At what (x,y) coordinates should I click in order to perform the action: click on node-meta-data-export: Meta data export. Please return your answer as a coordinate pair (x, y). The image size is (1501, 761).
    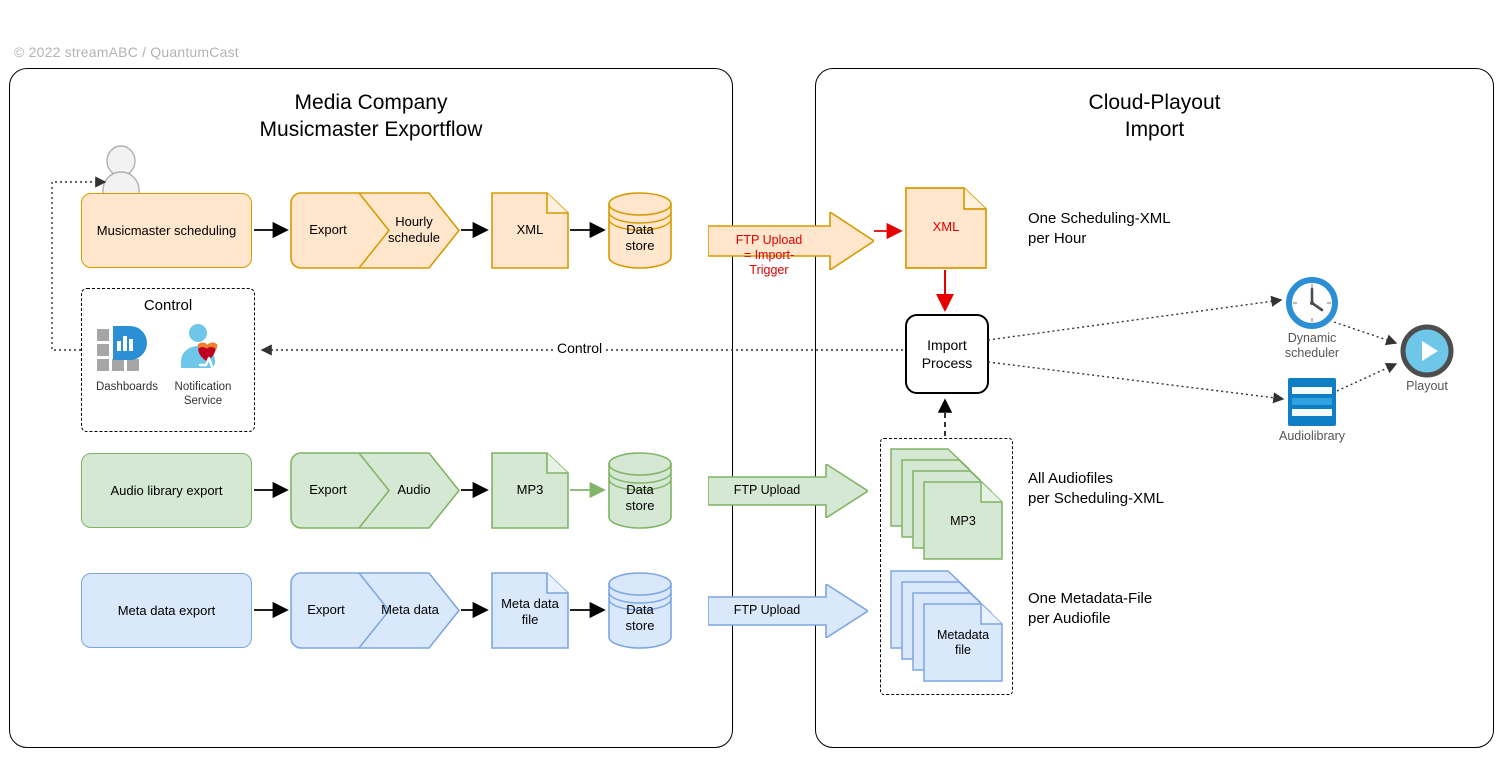
    Looking at the image, I should click on (166, 610).